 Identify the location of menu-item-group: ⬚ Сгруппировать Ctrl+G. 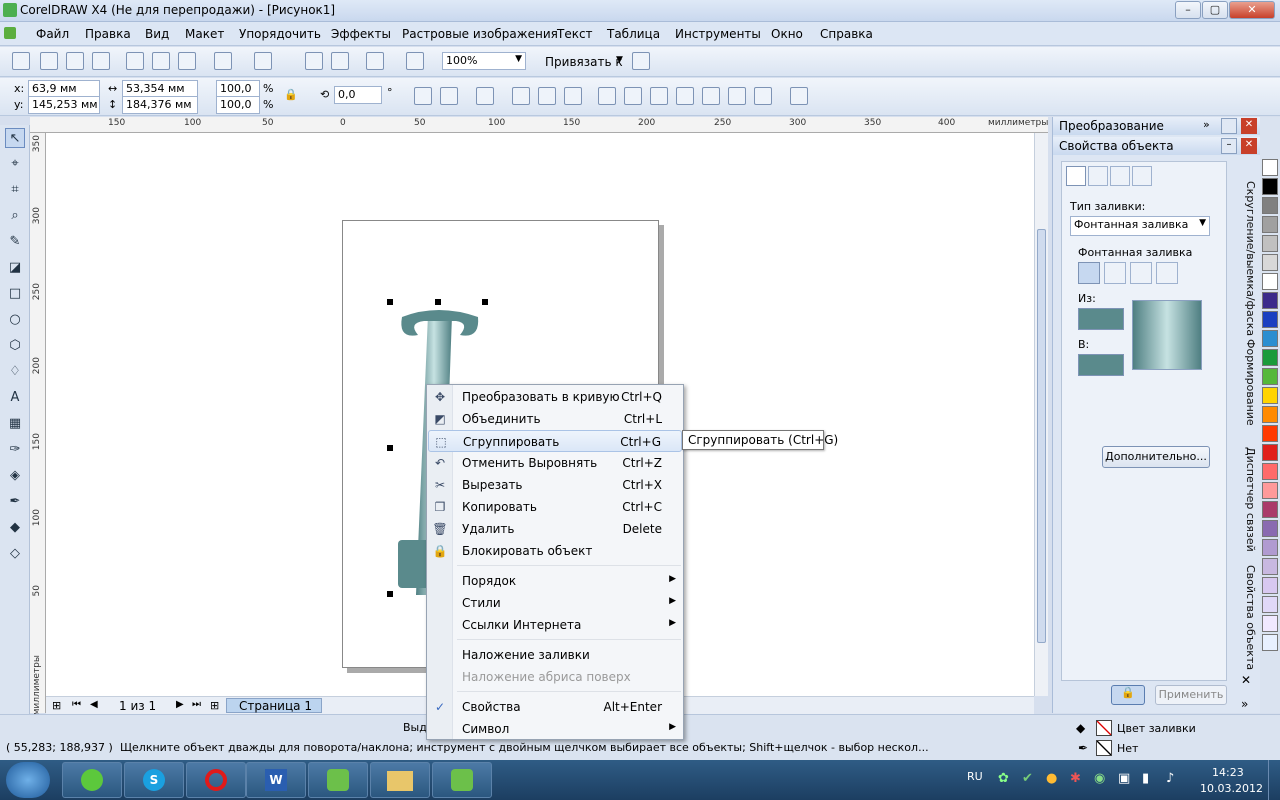
(555, 441).